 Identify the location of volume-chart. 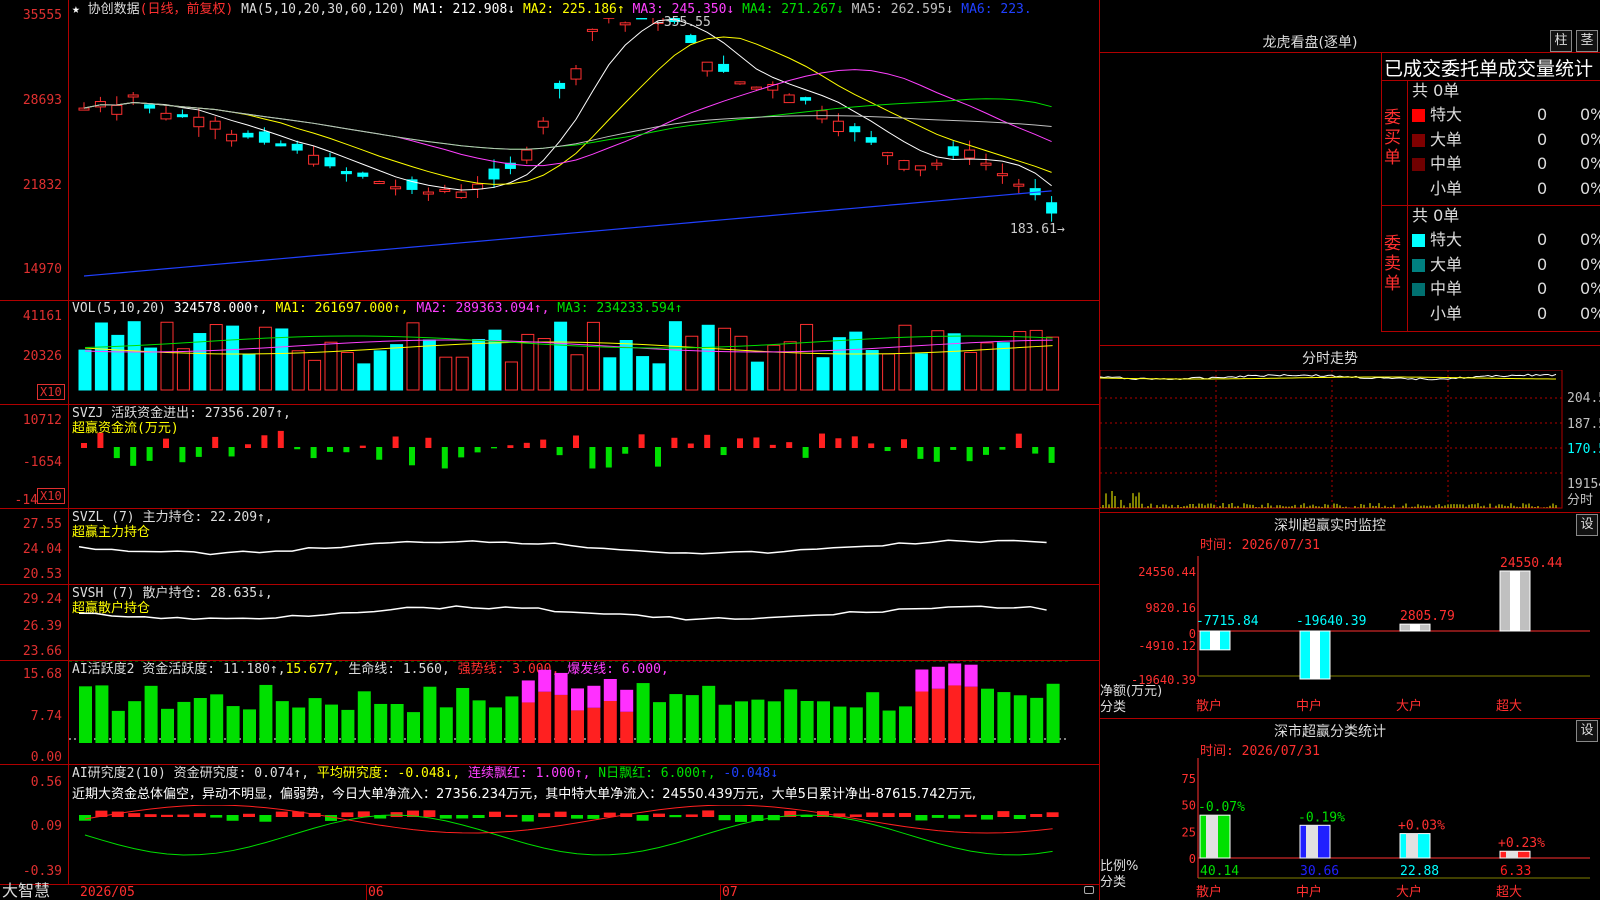
(584, 360).